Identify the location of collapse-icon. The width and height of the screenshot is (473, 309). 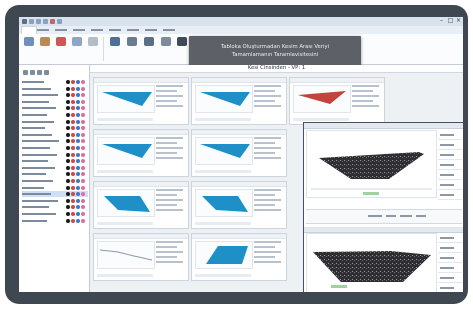
(46, 72).